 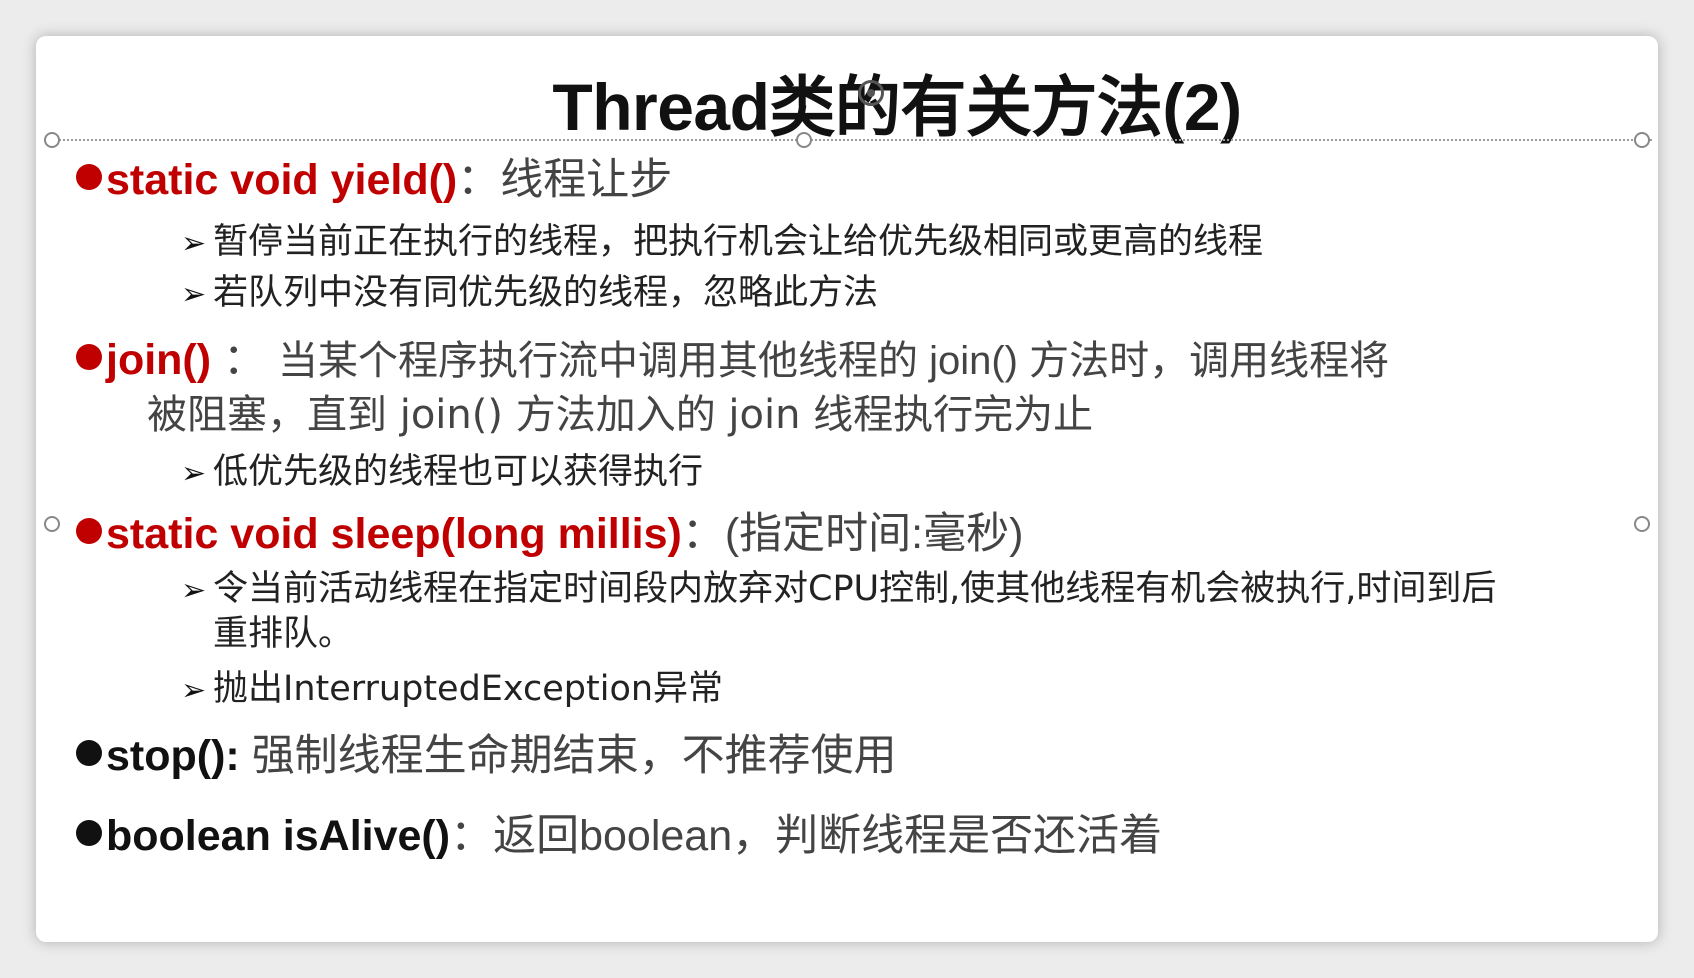 What do you see at coordinates (52, 140) in the screenshot?
I see `resize-handle-top-left` at bounding box center [52, 140].